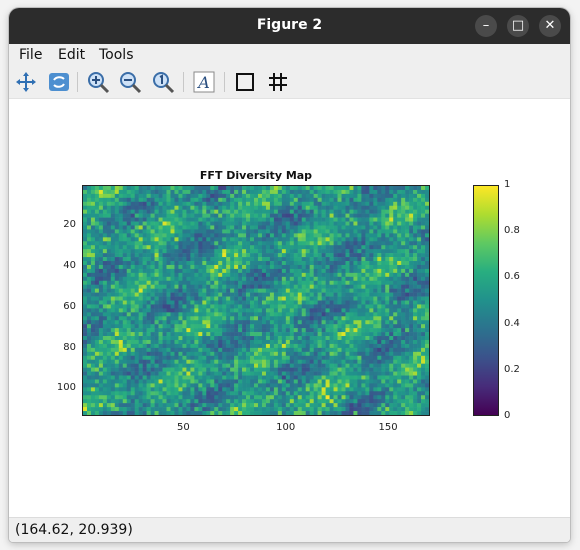 This screenshot has width=580, height=550. Describe the element at coordinates (286, 427) in the screenshot. I see `x-tick-label: 100` at that location.